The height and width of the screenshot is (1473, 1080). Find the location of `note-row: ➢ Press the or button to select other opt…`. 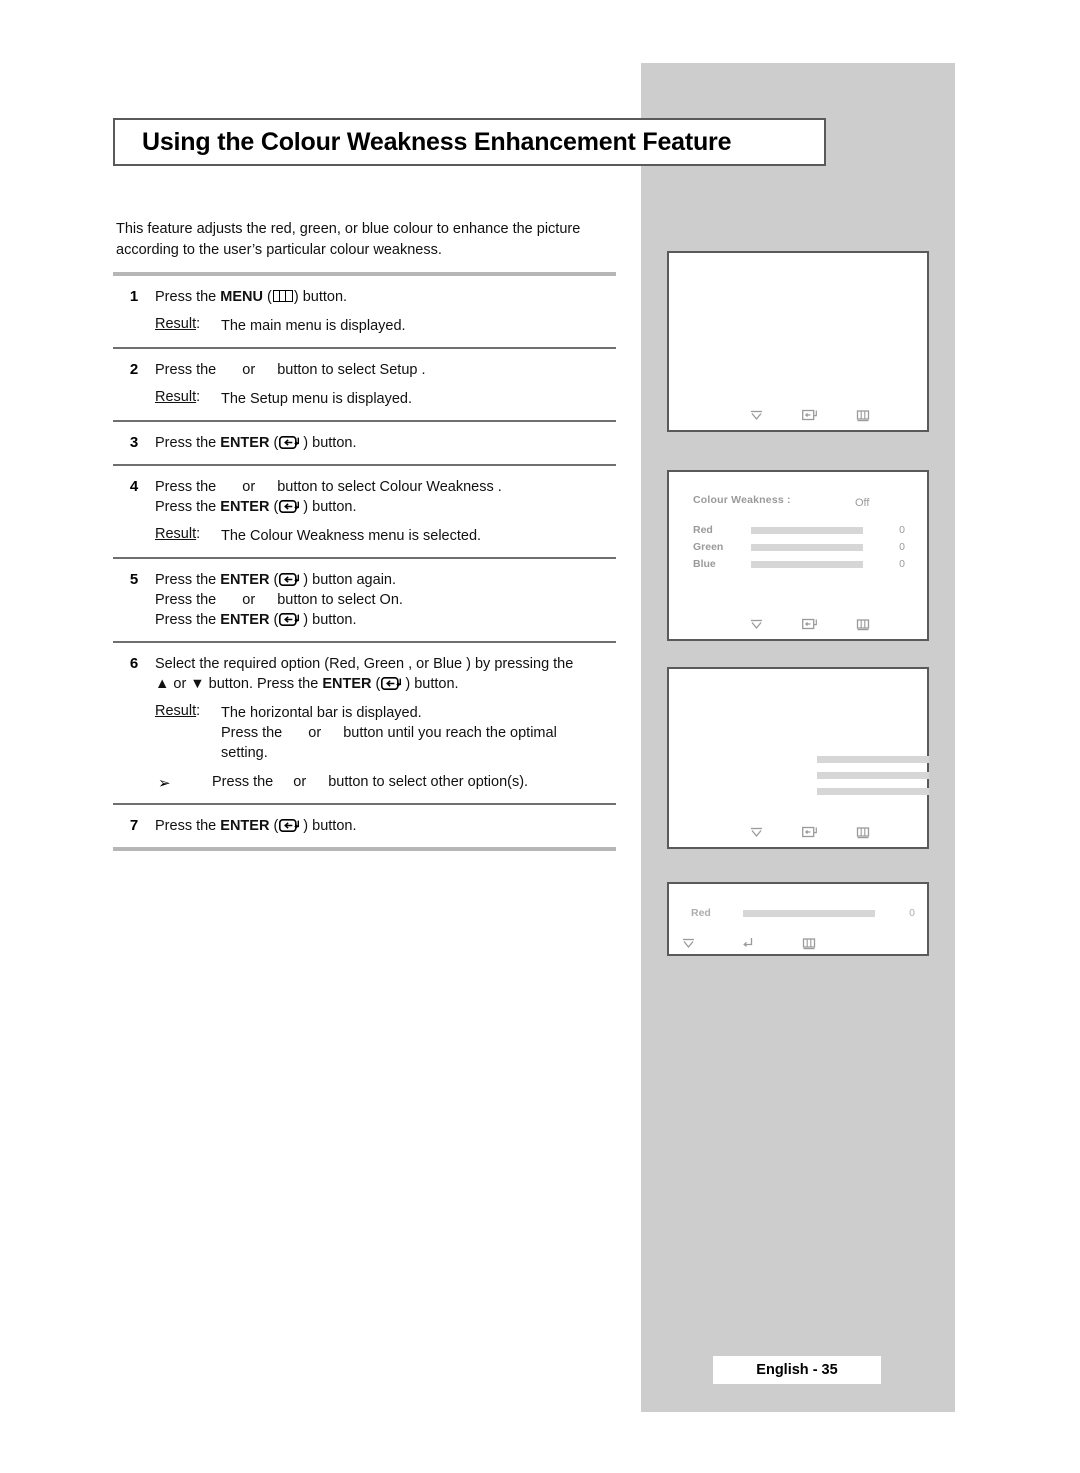

note-row: ➢ Press the or button to select other opt… is located at coordinates (385, 783).